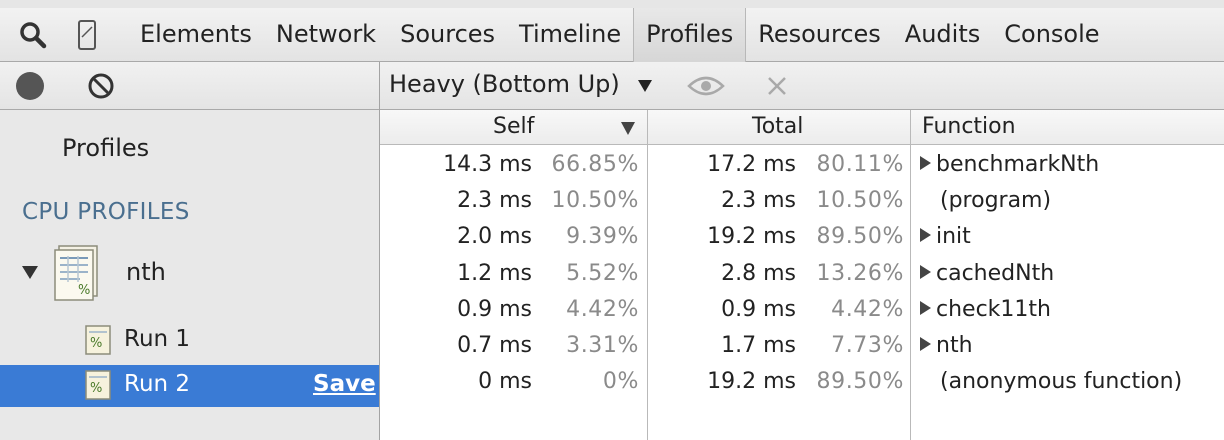  What do you see at coordinates (706, 86) in the screenshot?
I see `eye-icon` at bounding box center [706, 86].